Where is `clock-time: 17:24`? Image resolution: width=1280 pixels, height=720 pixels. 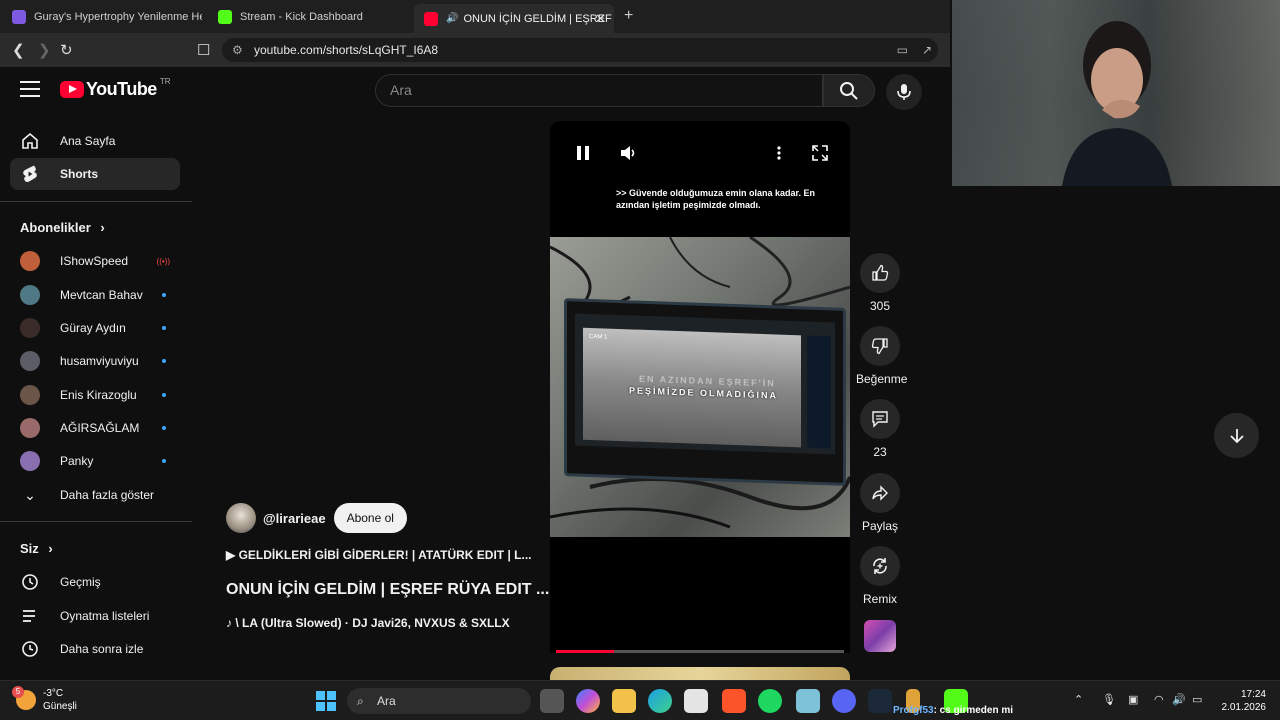 clock-time: 17:24 is located at coordinates (1253, 694).